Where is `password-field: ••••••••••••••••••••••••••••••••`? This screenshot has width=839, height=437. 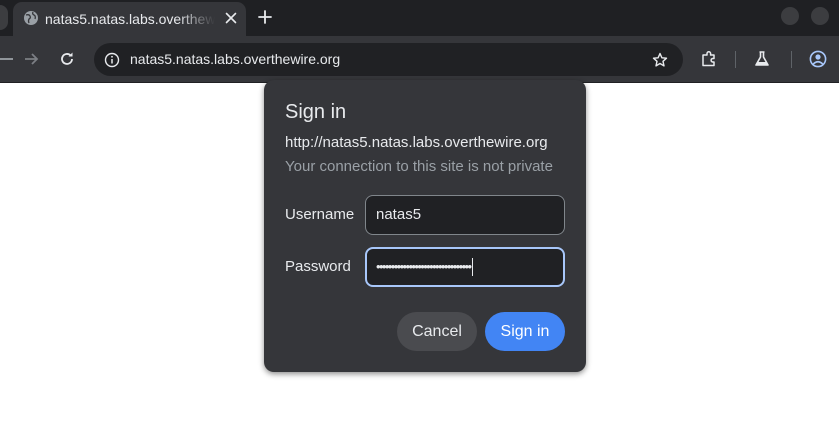
password-field: •••••••••••••••••••••••••••••••• is located at coordinates (465, 267).